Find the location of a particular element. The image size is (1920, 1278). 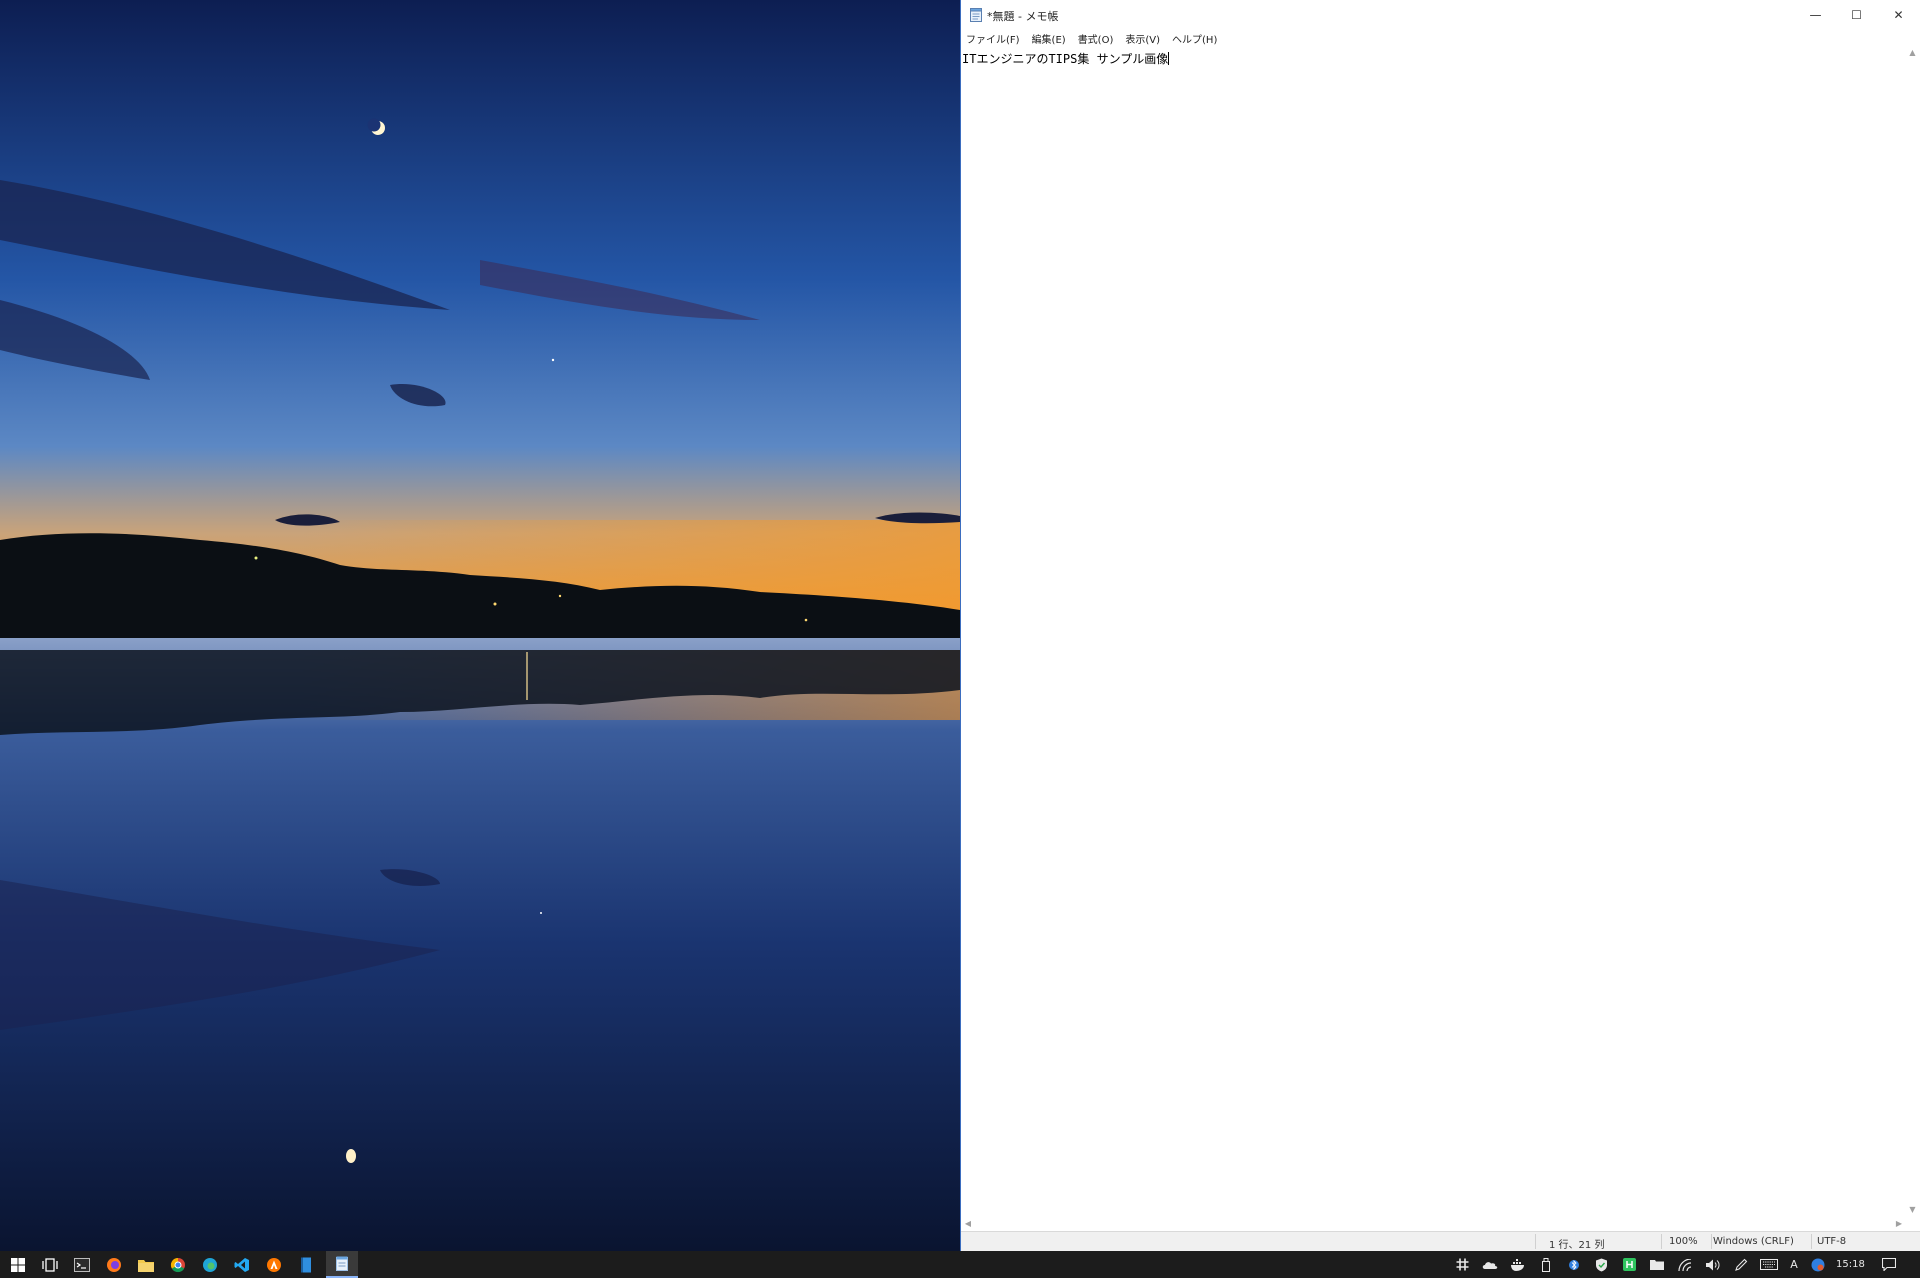

docker-icon is located at coordinates (1518, 1264).